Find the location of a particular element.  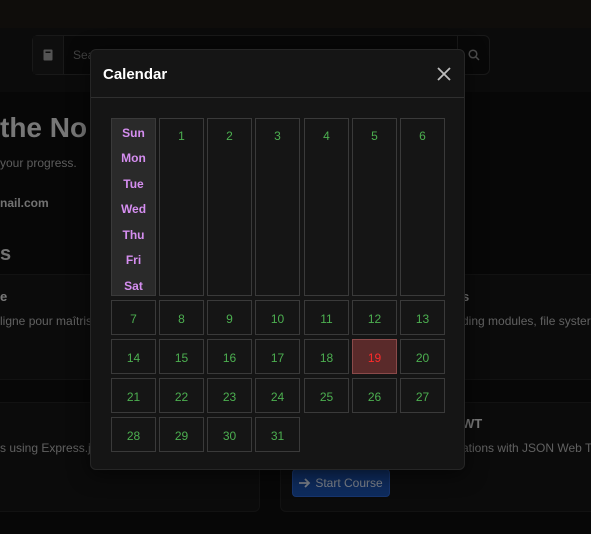

calendar-day-cell: 23 is located at coordinates (229, 395).